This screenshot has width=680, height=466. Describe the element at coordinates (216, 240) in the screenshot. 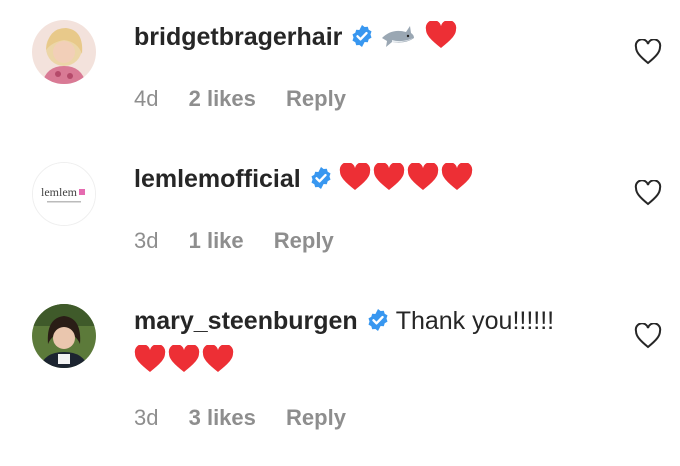

I see `likes-count: 1 like` at that location.